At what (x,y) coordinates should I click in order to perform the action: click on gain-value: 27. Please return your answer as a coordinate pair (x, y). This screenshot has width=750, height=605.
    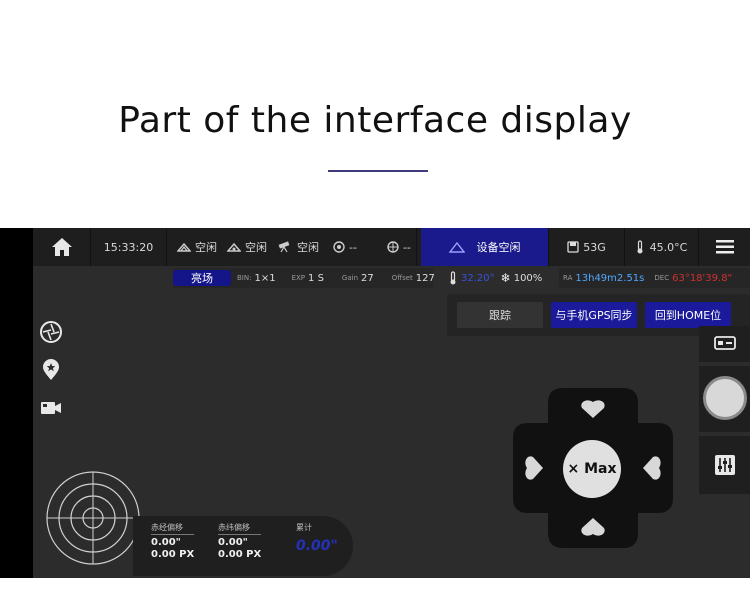
    Looking at the image, I should click on (367, 278).